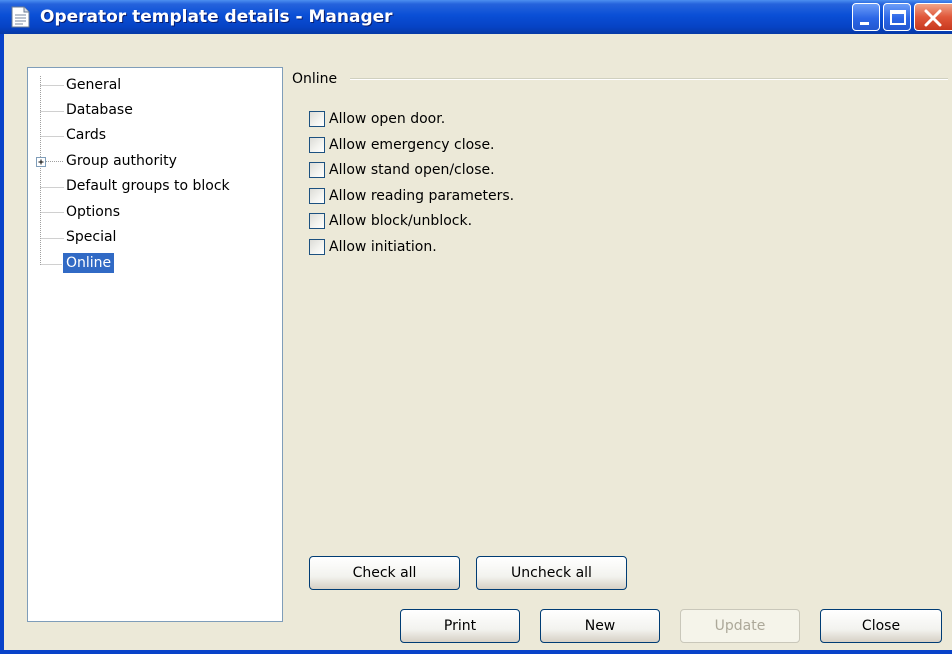  What do you see at coordinates (551, 573) in the screenshot?
I see `uncheck-all-button: Uncheck all` at bounding box center [551, 573].